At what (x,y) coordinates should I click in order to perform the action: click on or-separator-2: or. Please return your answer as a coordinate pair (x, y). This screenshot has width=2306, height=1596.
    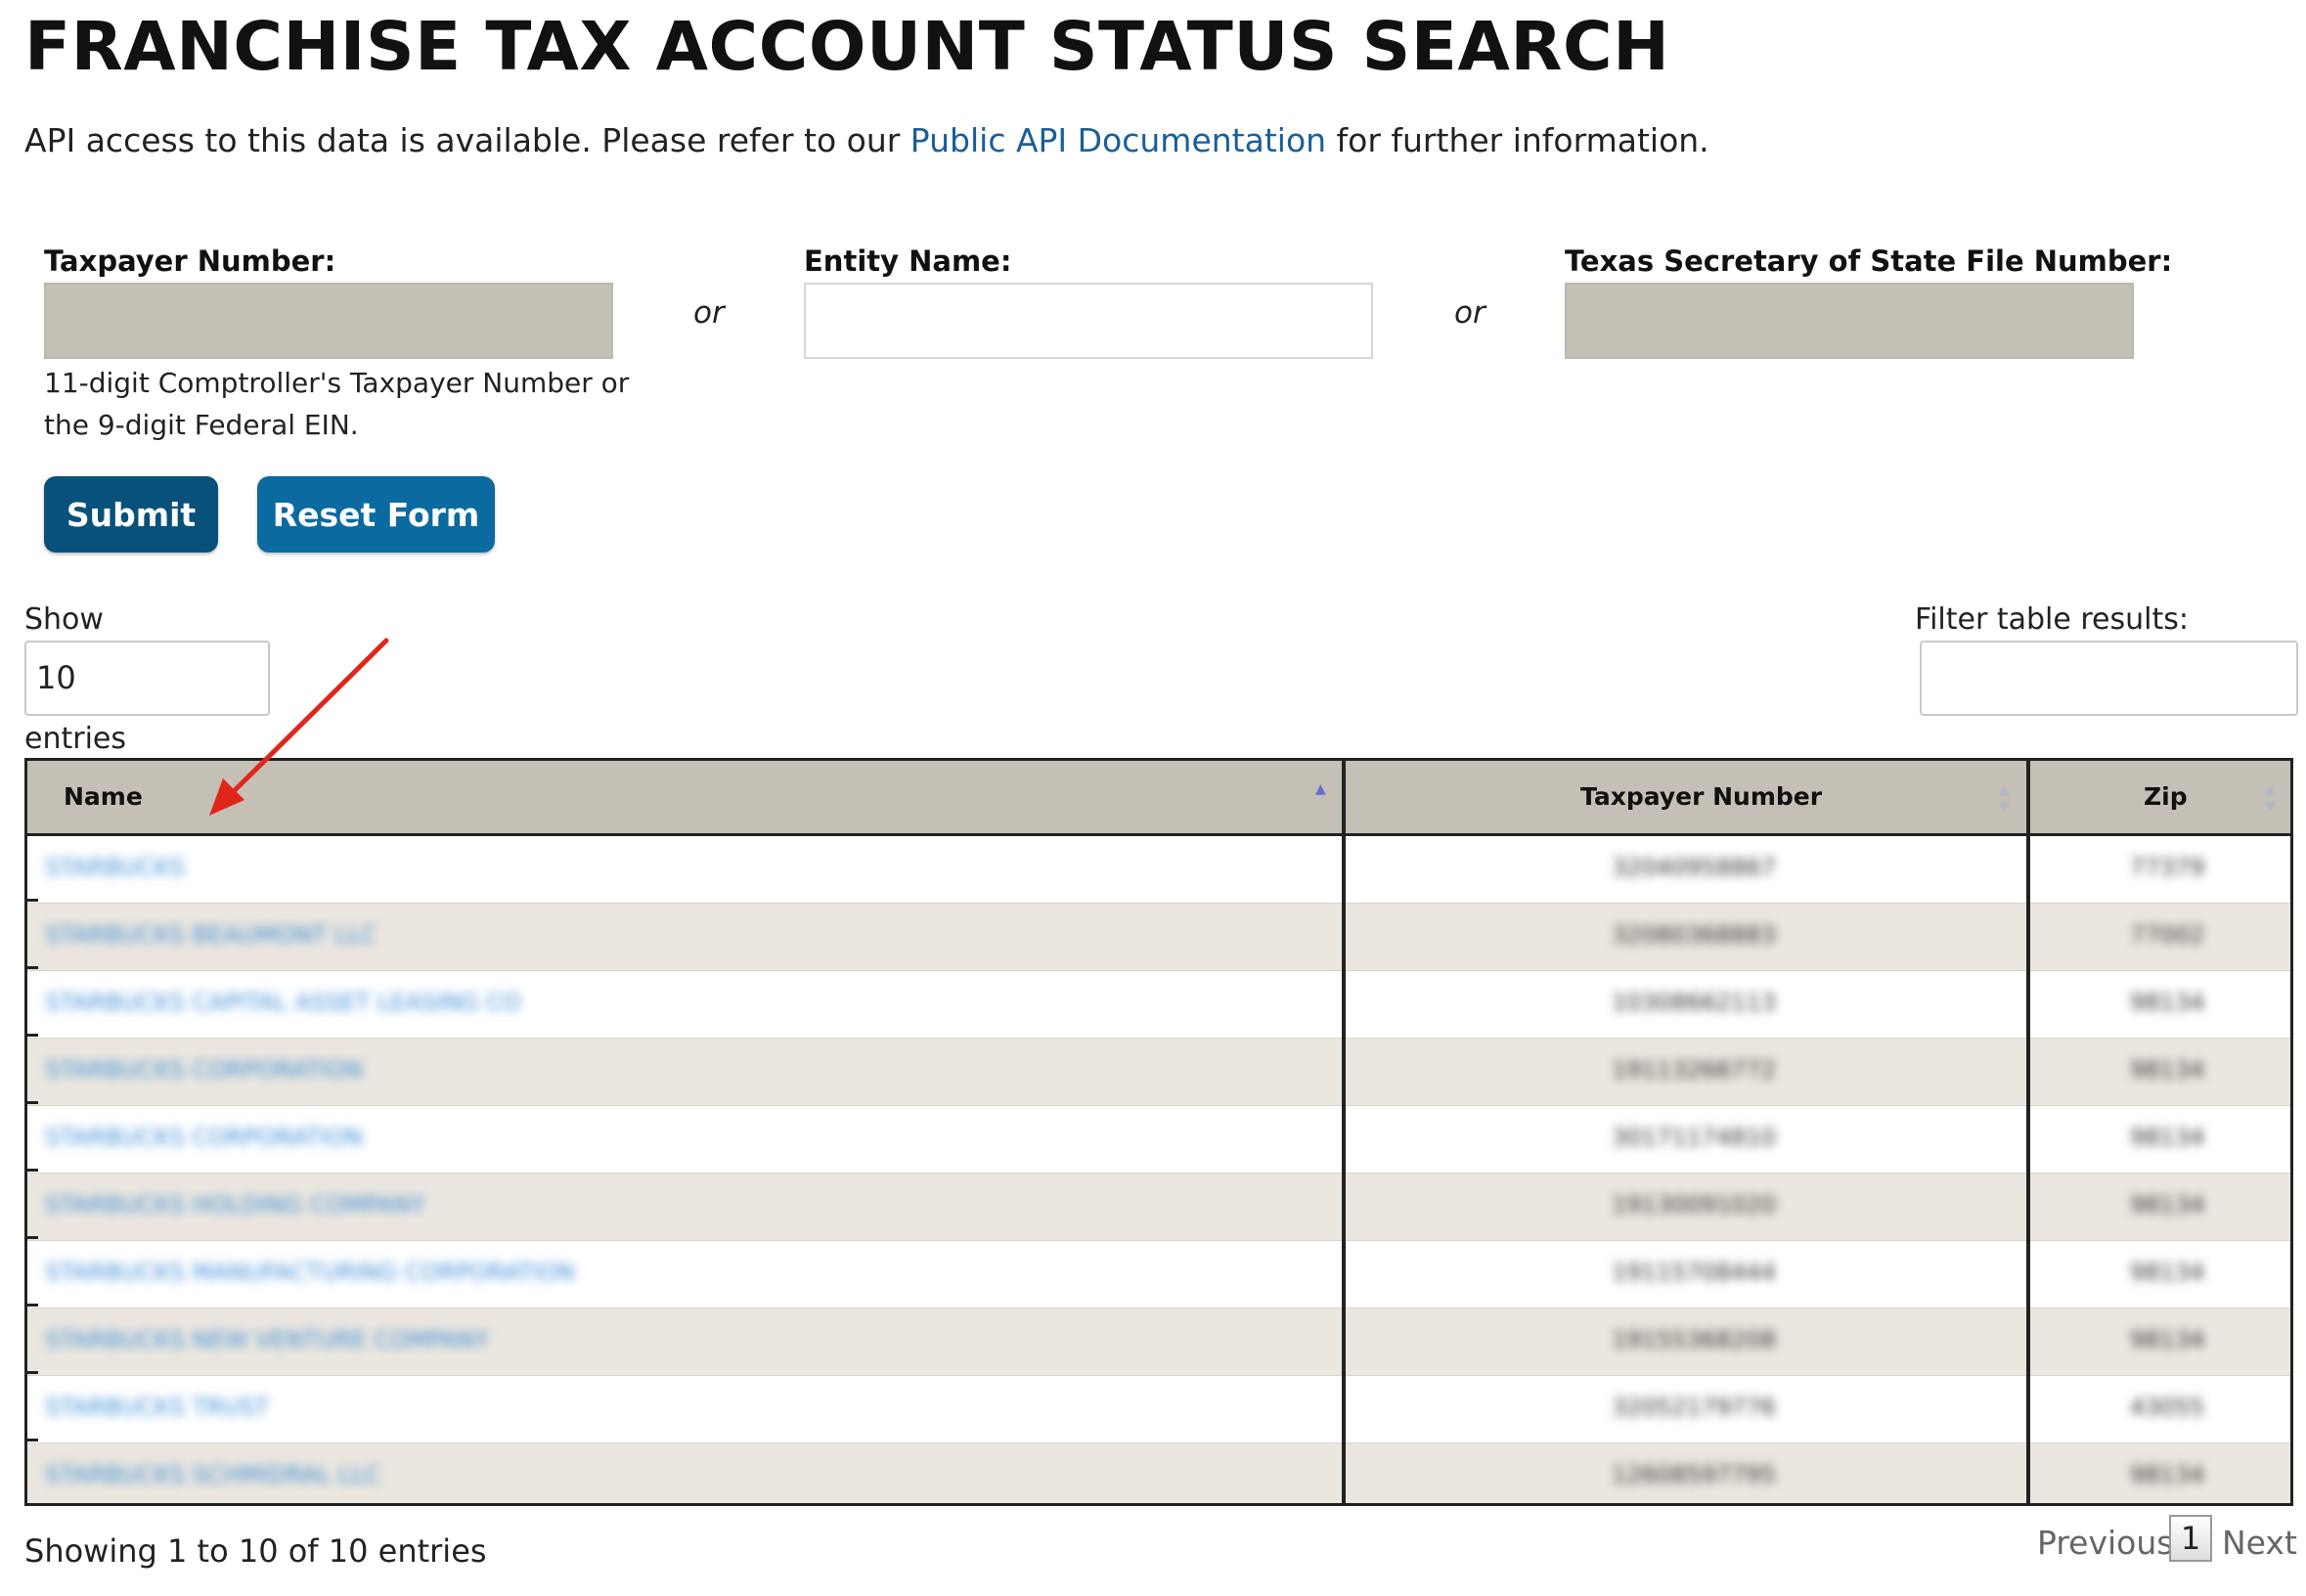
    Looking at the image, I should click on (1470, 313).